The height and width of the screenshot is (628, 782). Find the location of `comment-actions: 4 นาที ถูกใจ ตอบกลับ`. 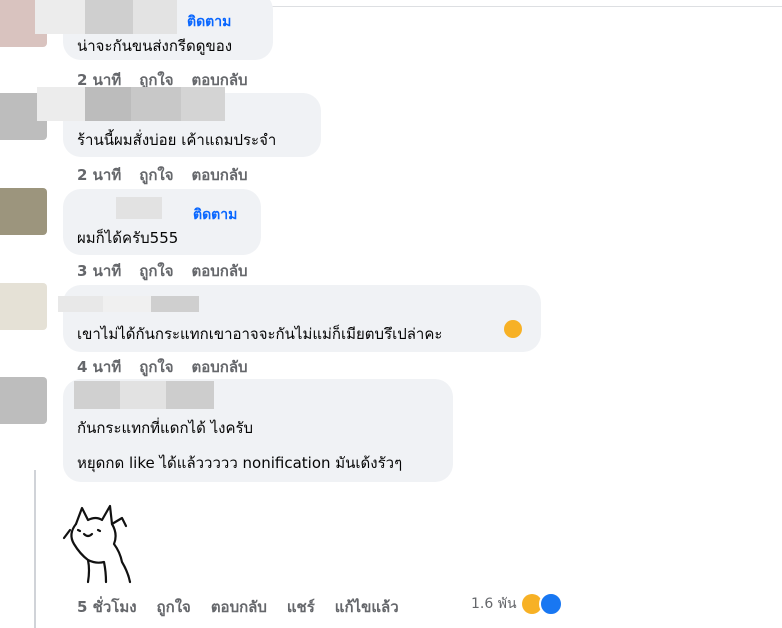

comment-actions: 4 นาที ถูกใจ ตอบกลับ is located at coordinates (162, 367).